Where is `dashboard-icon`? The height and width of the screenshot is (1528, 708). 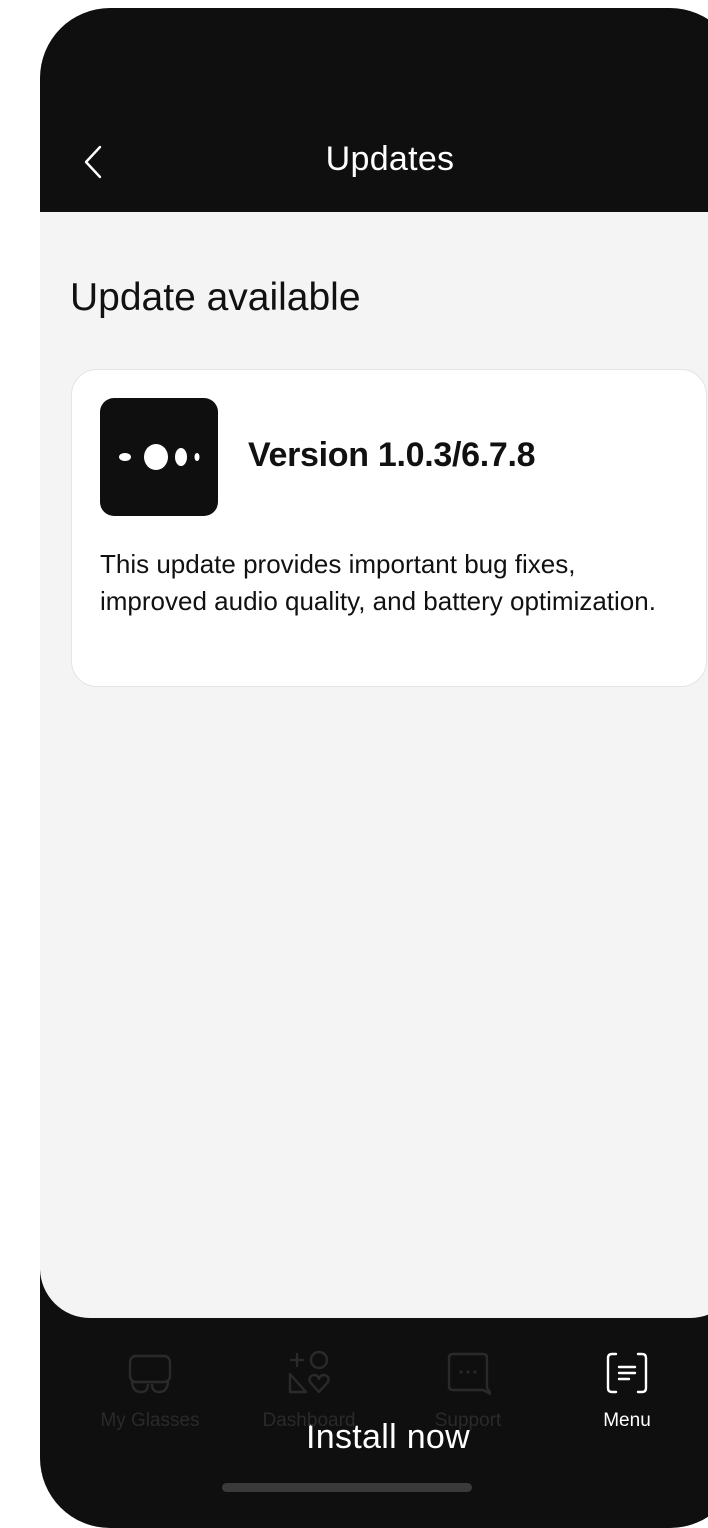
dashboard-icon is located at coordinates (309, 1372).